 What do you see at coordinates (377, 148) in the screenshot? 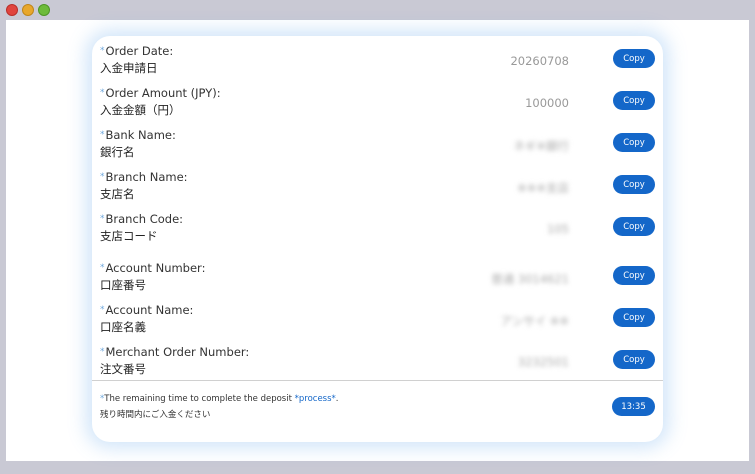
I see `bank-name-row: *Bank Name: 銀行名 ネギ※銀行 Copy` at bounding box center [377, 148].